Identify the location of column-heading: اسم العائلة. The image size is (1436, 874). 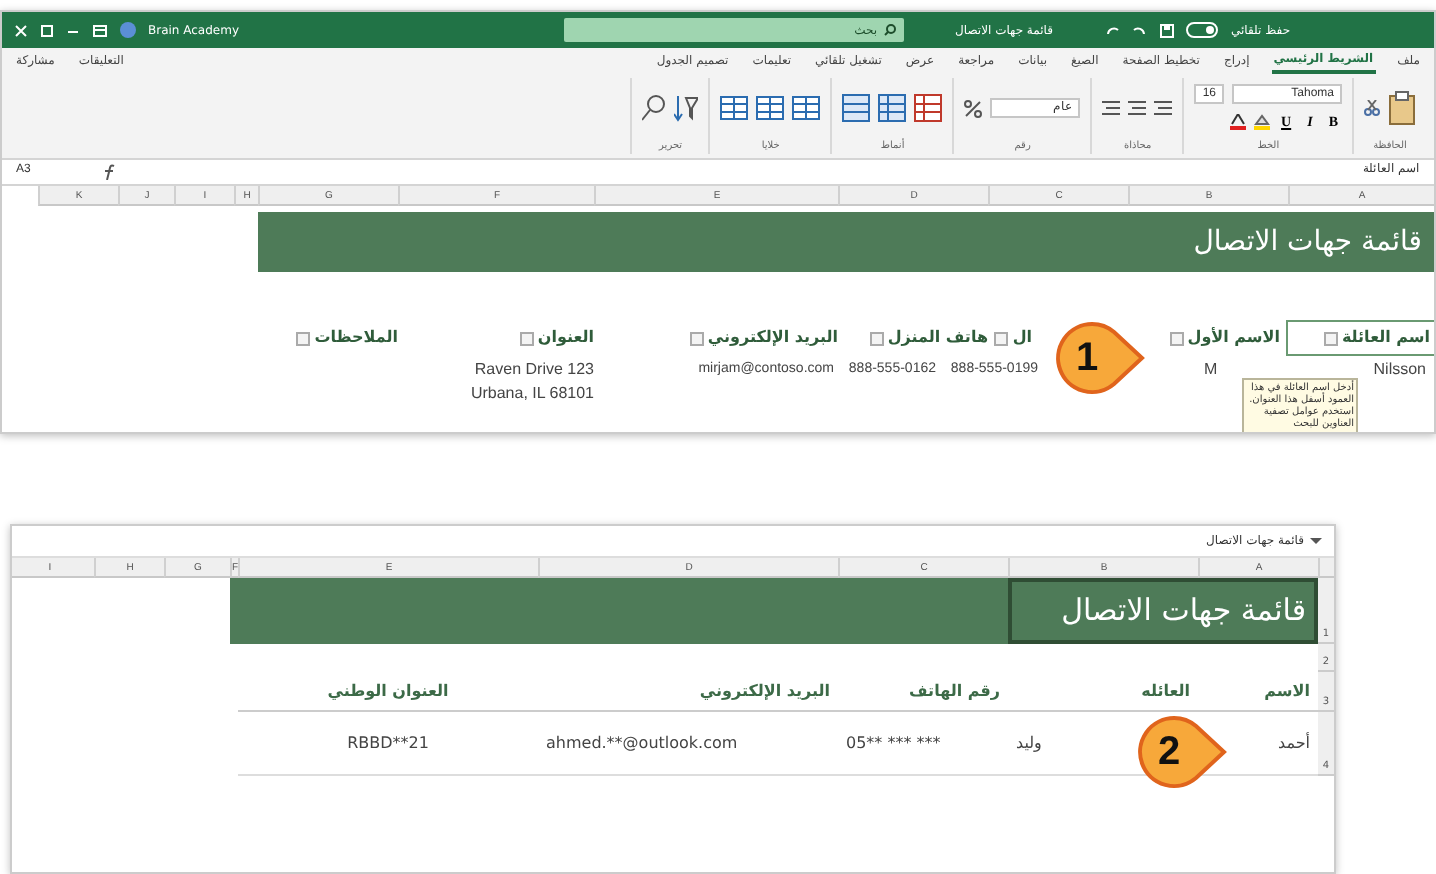
(1385, 338).